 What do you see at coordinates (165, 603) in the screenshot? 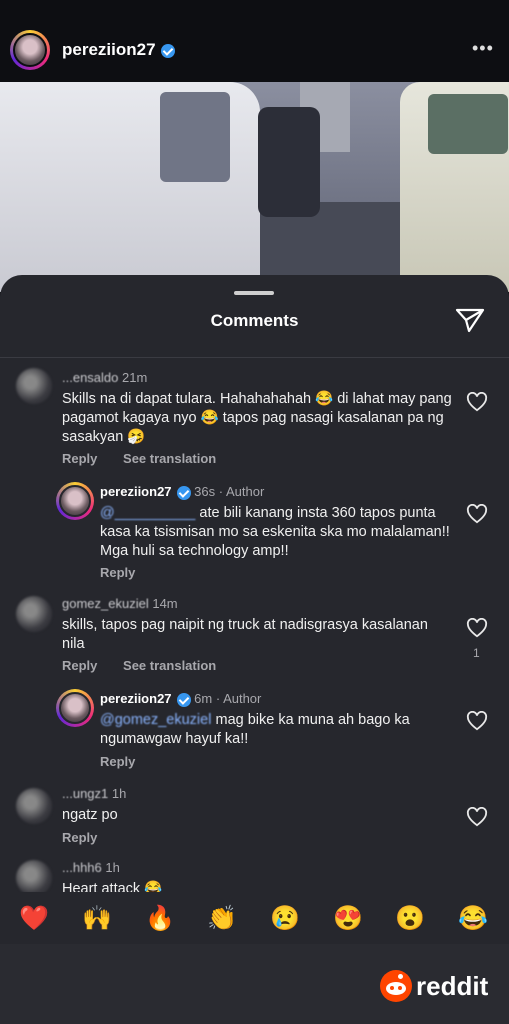
I see `comment-time: 14m` at bounding box center [165, 603].